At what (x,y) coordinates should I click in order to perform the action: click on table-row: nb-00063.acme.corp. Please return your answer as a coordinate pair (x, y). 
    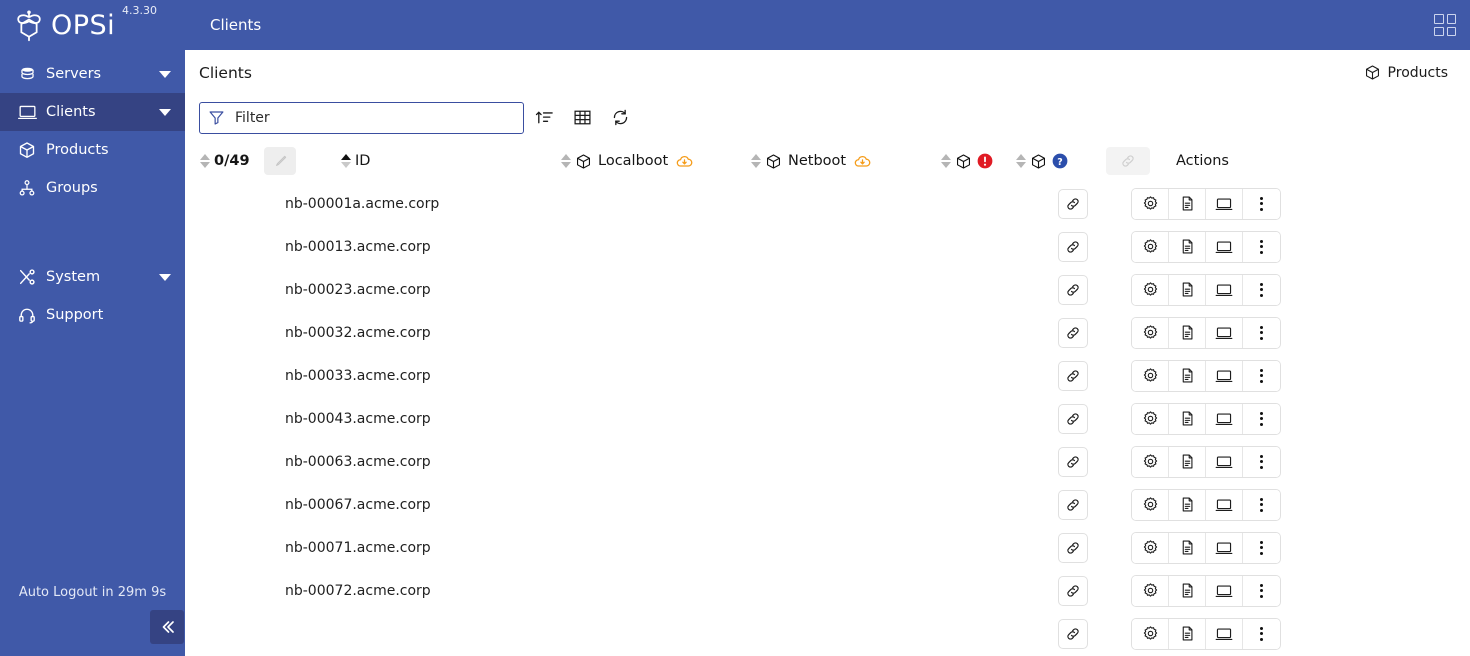
    Looking at the image, I should click on (827, 461).